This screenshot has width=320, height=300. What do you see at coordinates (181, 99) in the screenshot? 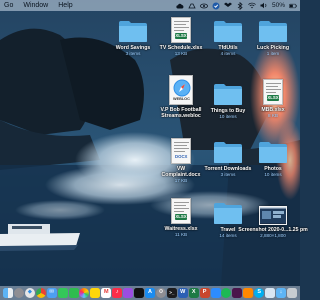
I see `webloc-tag: WEBLOC` at bounding box center [181, 99].